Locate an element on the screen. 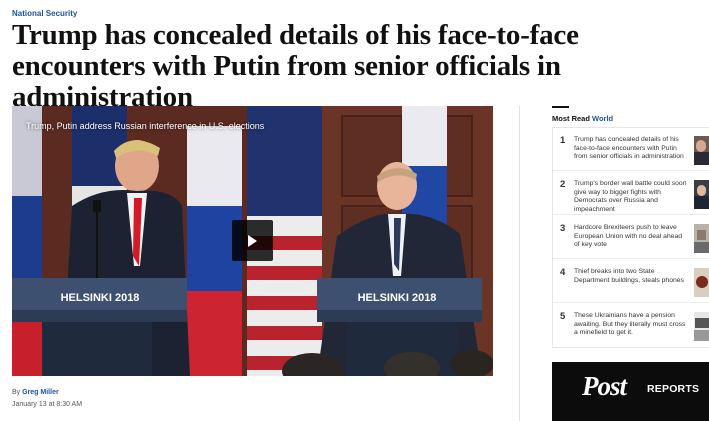  post-reports-ad: Post REPORTS is located at coordinates (630, 391).